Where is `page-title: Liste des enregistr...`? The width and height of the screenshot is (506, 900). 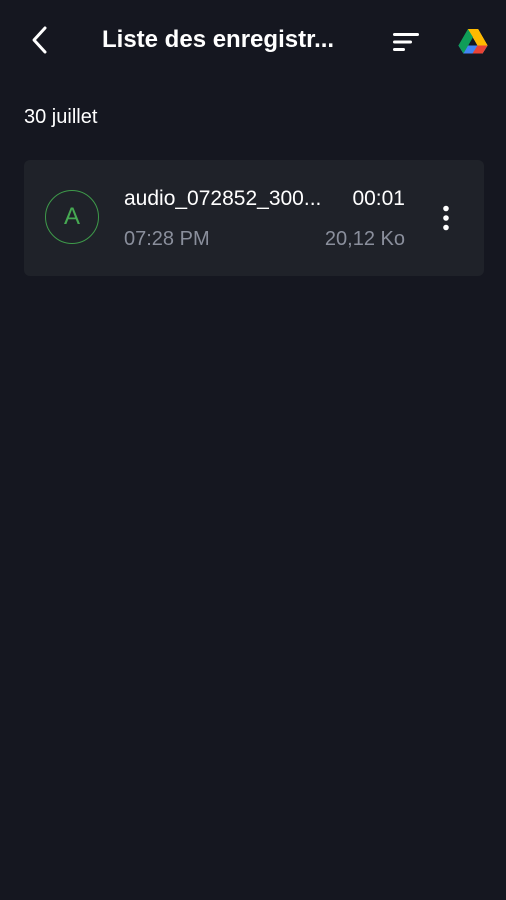 page-title: Liste des enregistr... is located at coordinates (218, 39).